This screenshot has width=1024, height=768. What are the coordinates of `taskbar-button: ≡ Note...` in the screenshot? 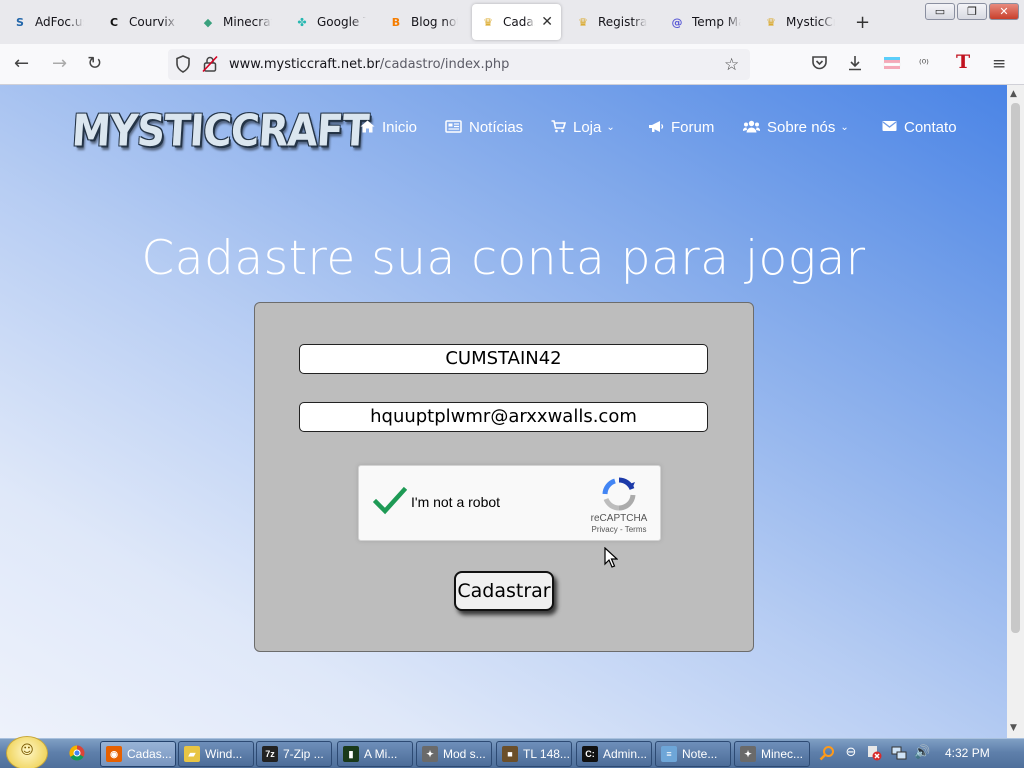 It's located at (693, 754).